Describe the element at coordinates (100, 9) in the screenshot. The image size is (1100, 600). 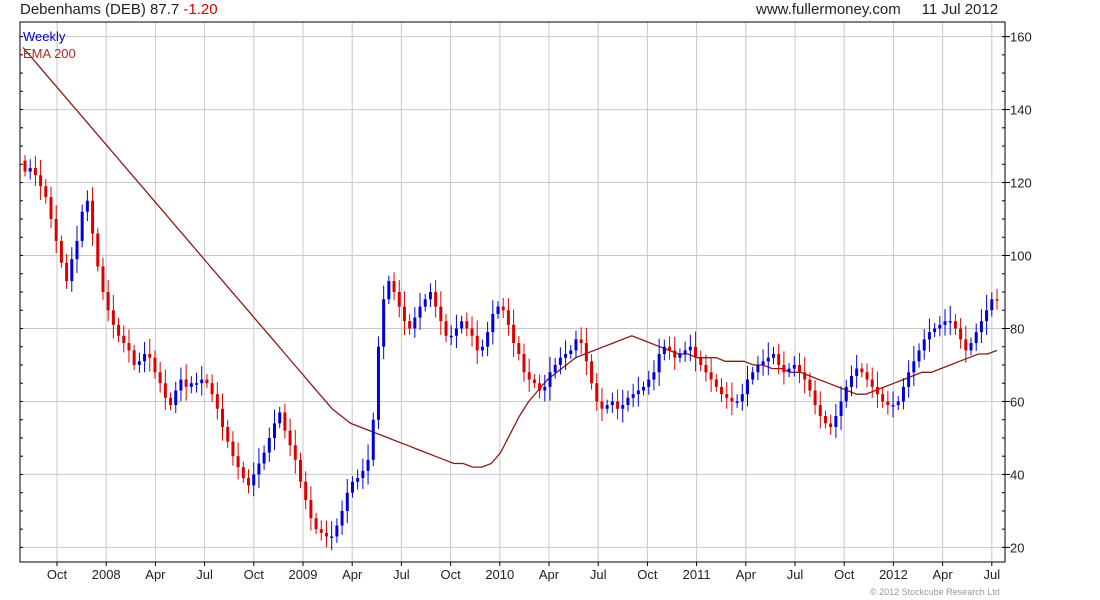
I see `stock-title: Debenhams (DEB) 87.7` at that location.